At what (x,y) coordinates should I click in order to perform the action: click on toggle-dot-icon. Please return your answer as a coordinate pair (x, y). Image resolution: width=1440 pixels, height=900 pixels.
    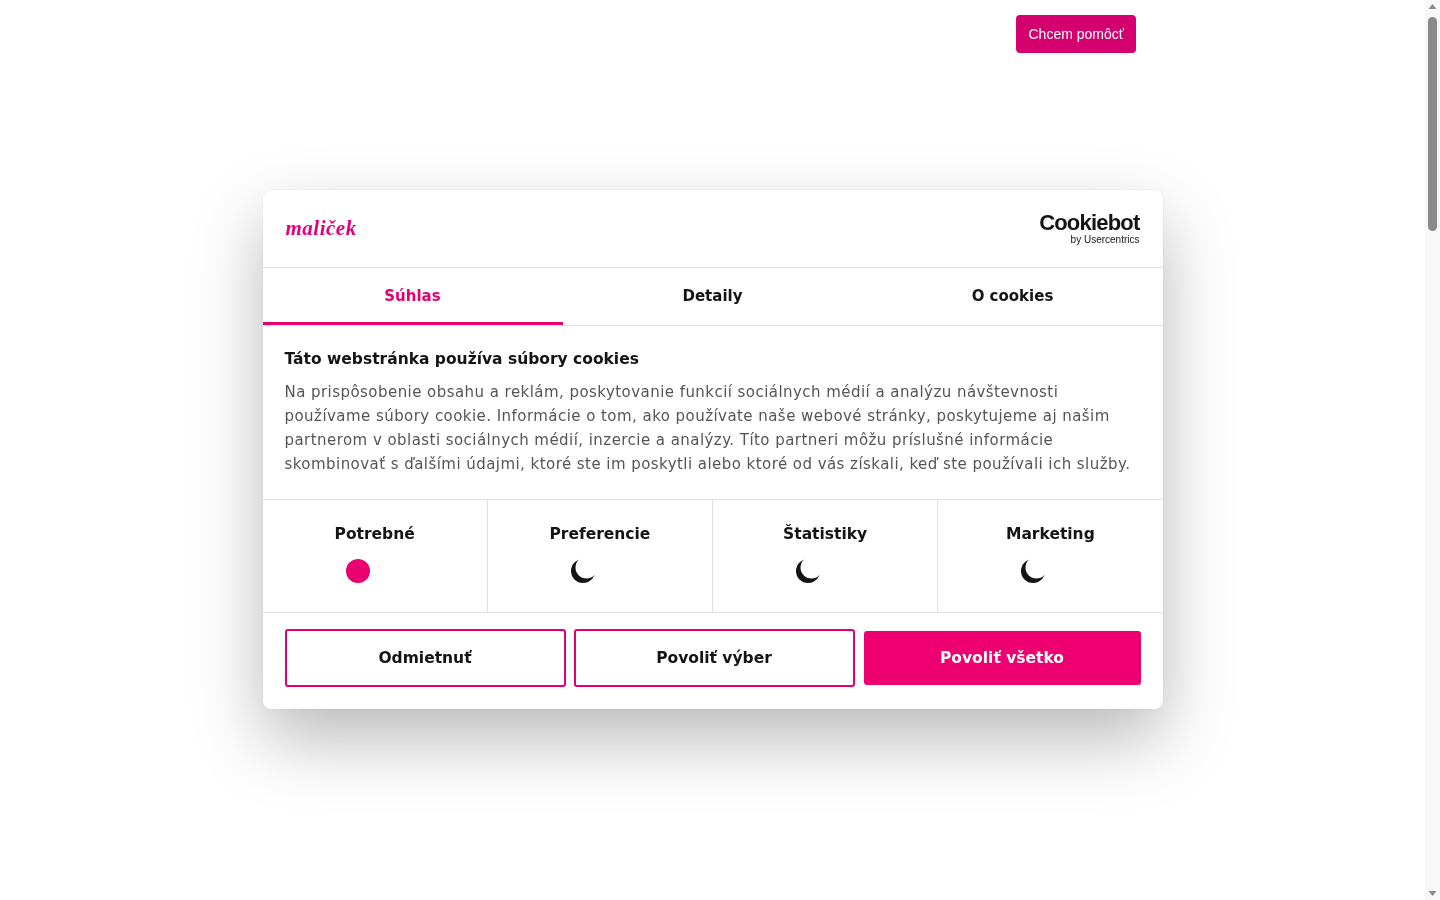
    Looking at the image, I should click on (357, 571).